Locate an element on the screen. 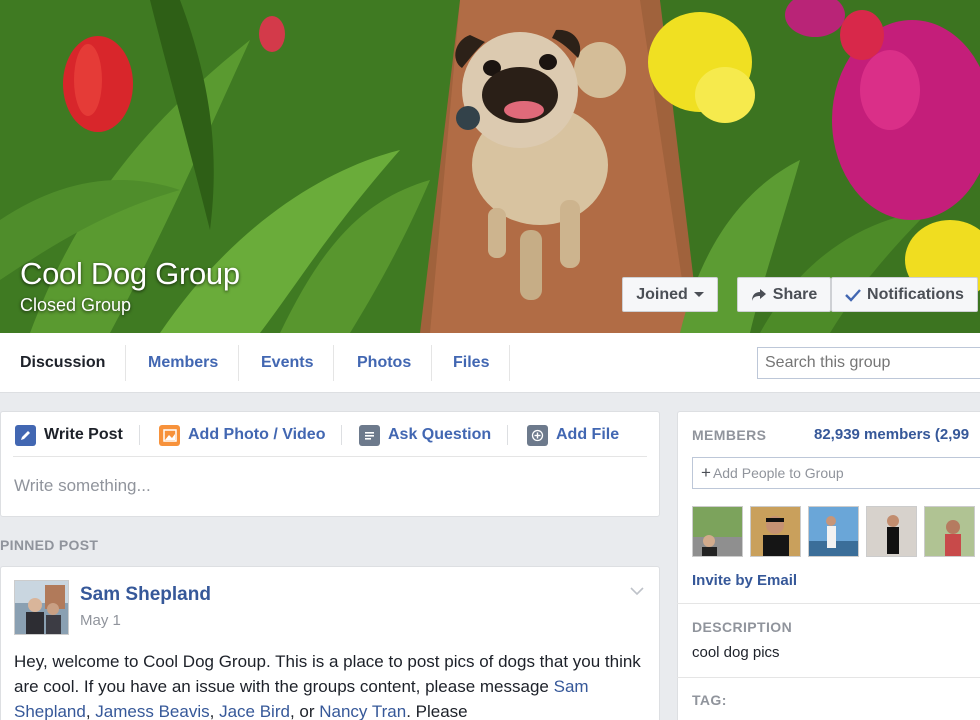  notifications-button: Notifications is located at coordinates (904, 294).